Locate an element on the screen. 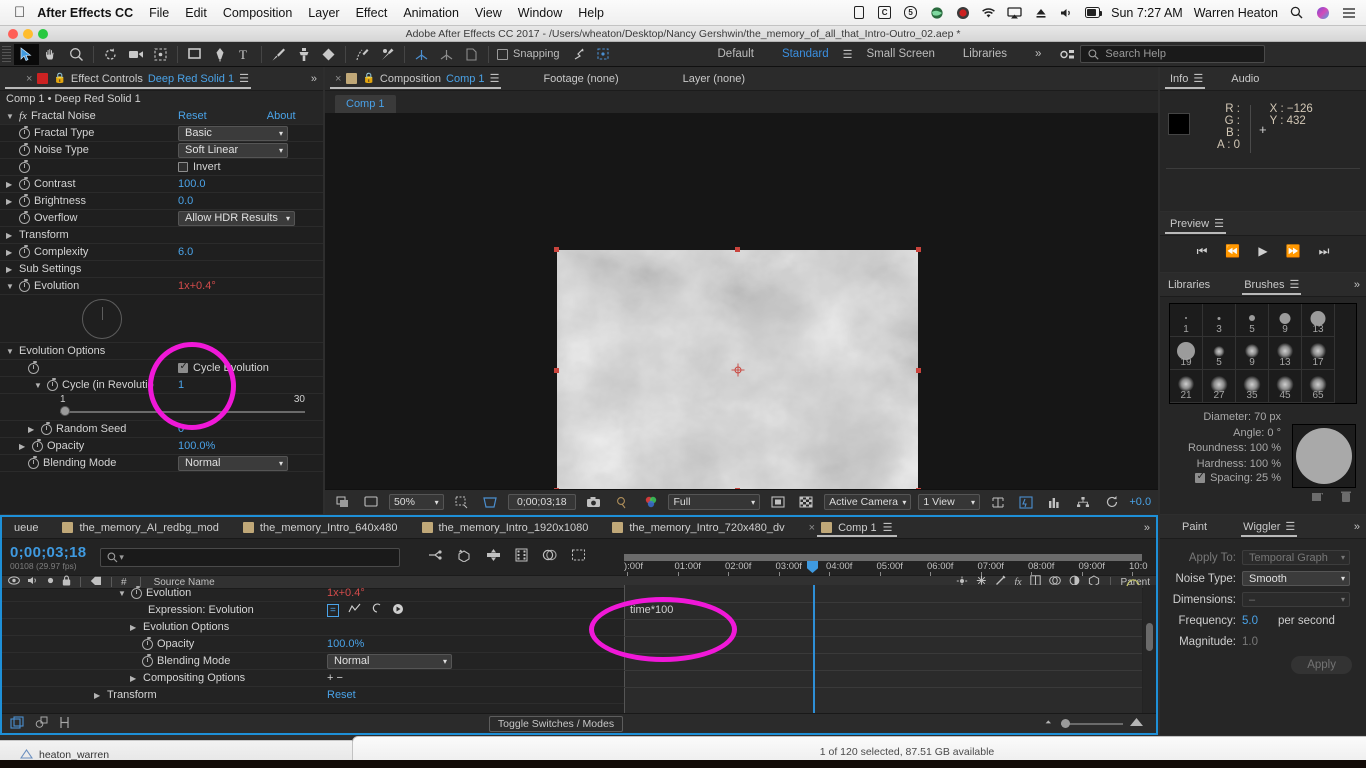 Image resolution: width=1366 pixels, height=768 pixels. display-icon is located at coordinates (858, 13).